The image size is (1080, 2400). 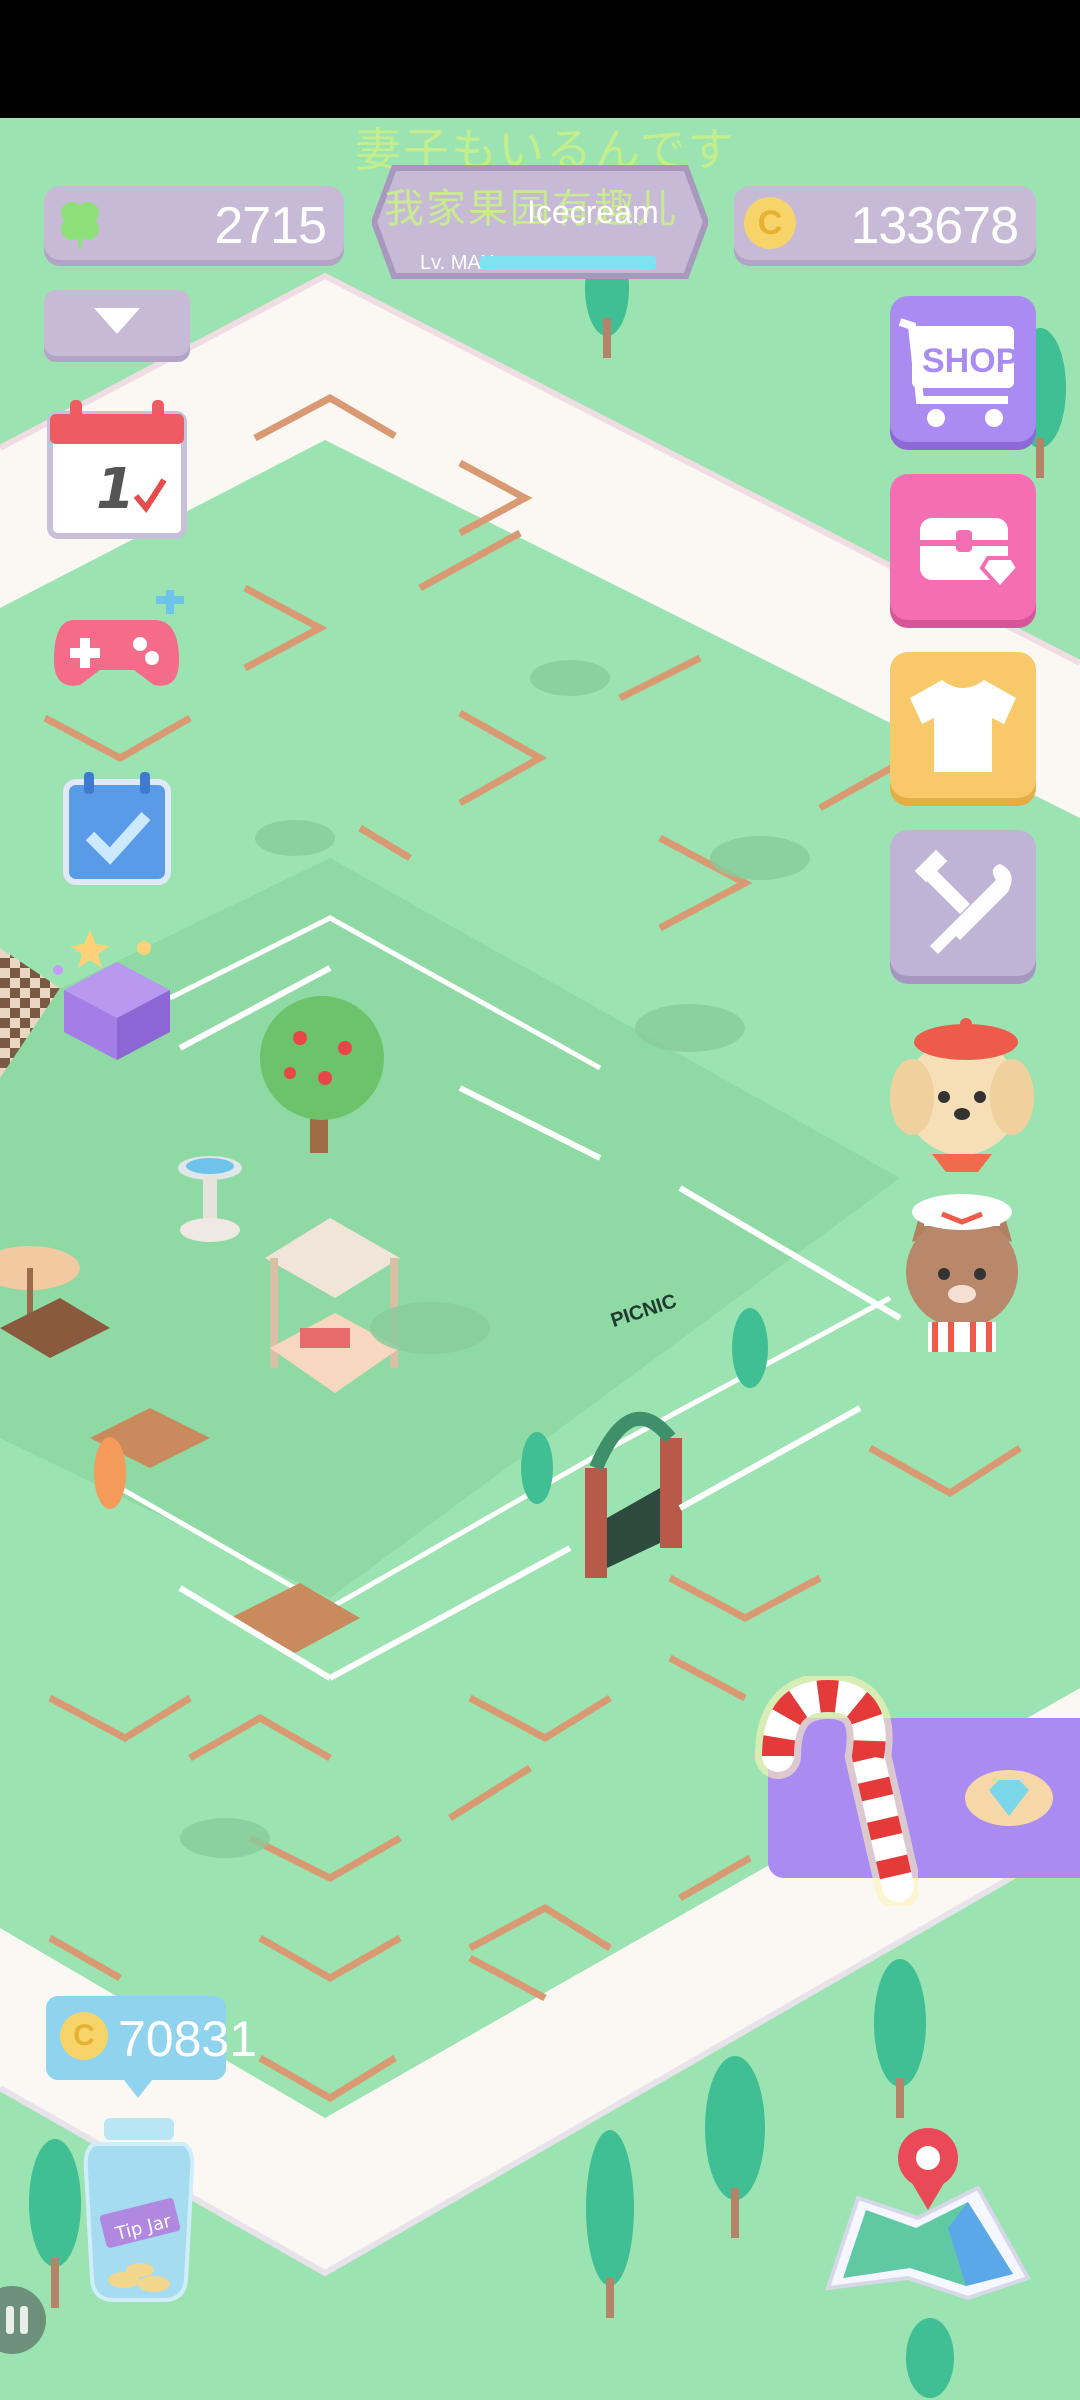 I want to click on diamond-icon, so click(x=1009, y=1798).